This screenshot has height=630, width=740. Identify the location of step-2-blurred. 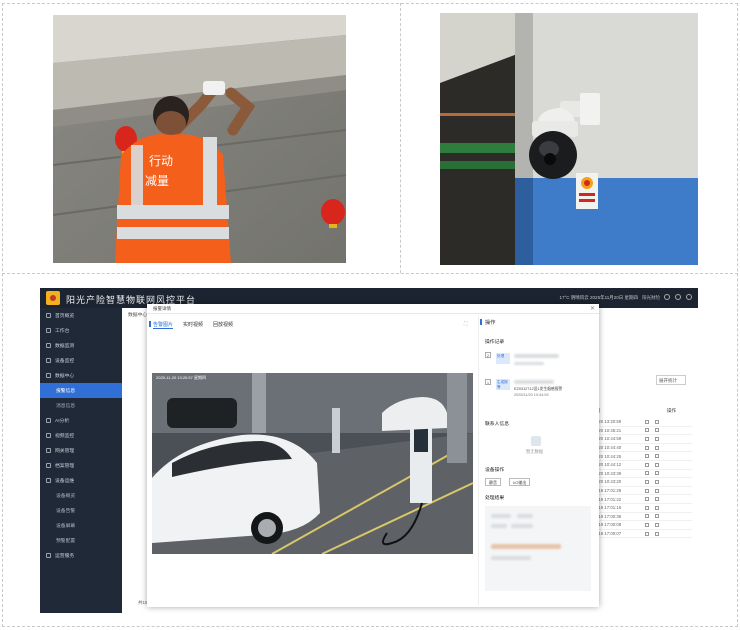
(534, 382).